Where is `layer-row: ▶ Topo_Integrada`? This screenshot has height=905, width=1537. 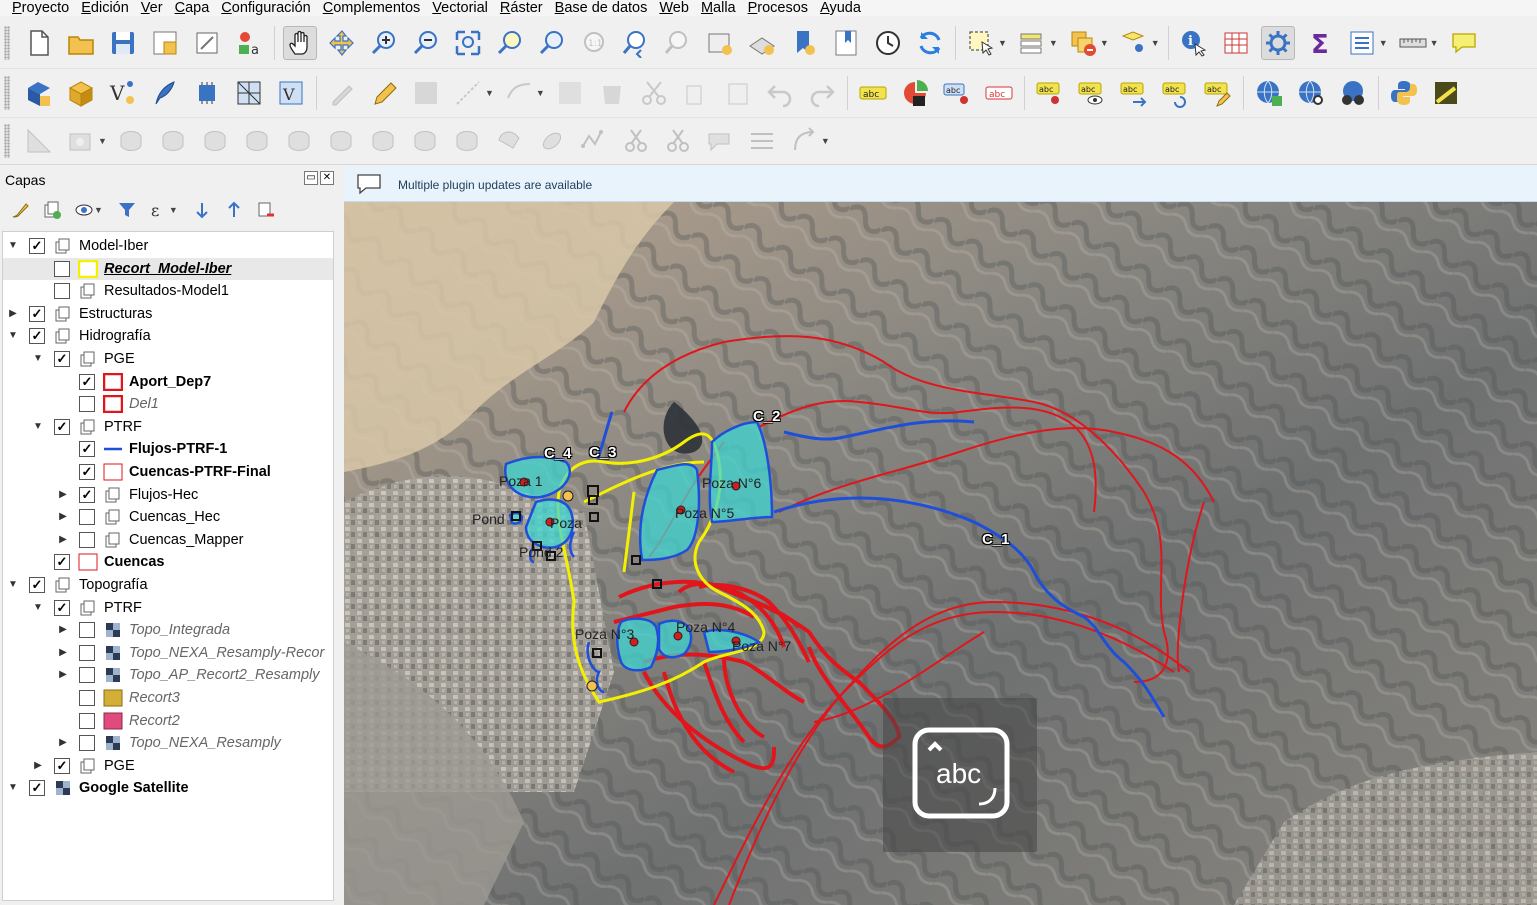
layer-row: ▶ Topo_Integrada is located at coordinates (168, 630).